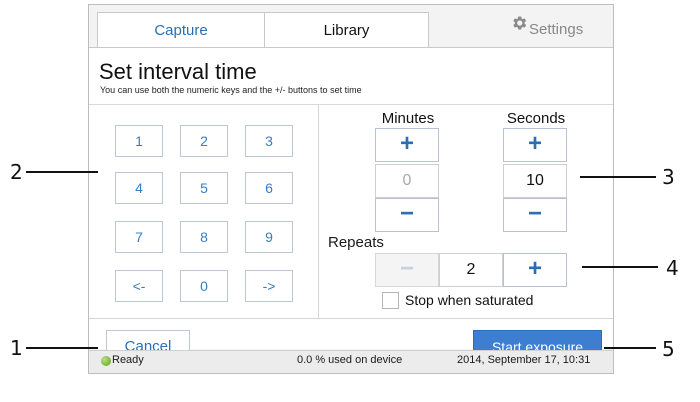 This screenshot has height=402, width=700. I want to click on seconds-value: 10, so click(535, 181).